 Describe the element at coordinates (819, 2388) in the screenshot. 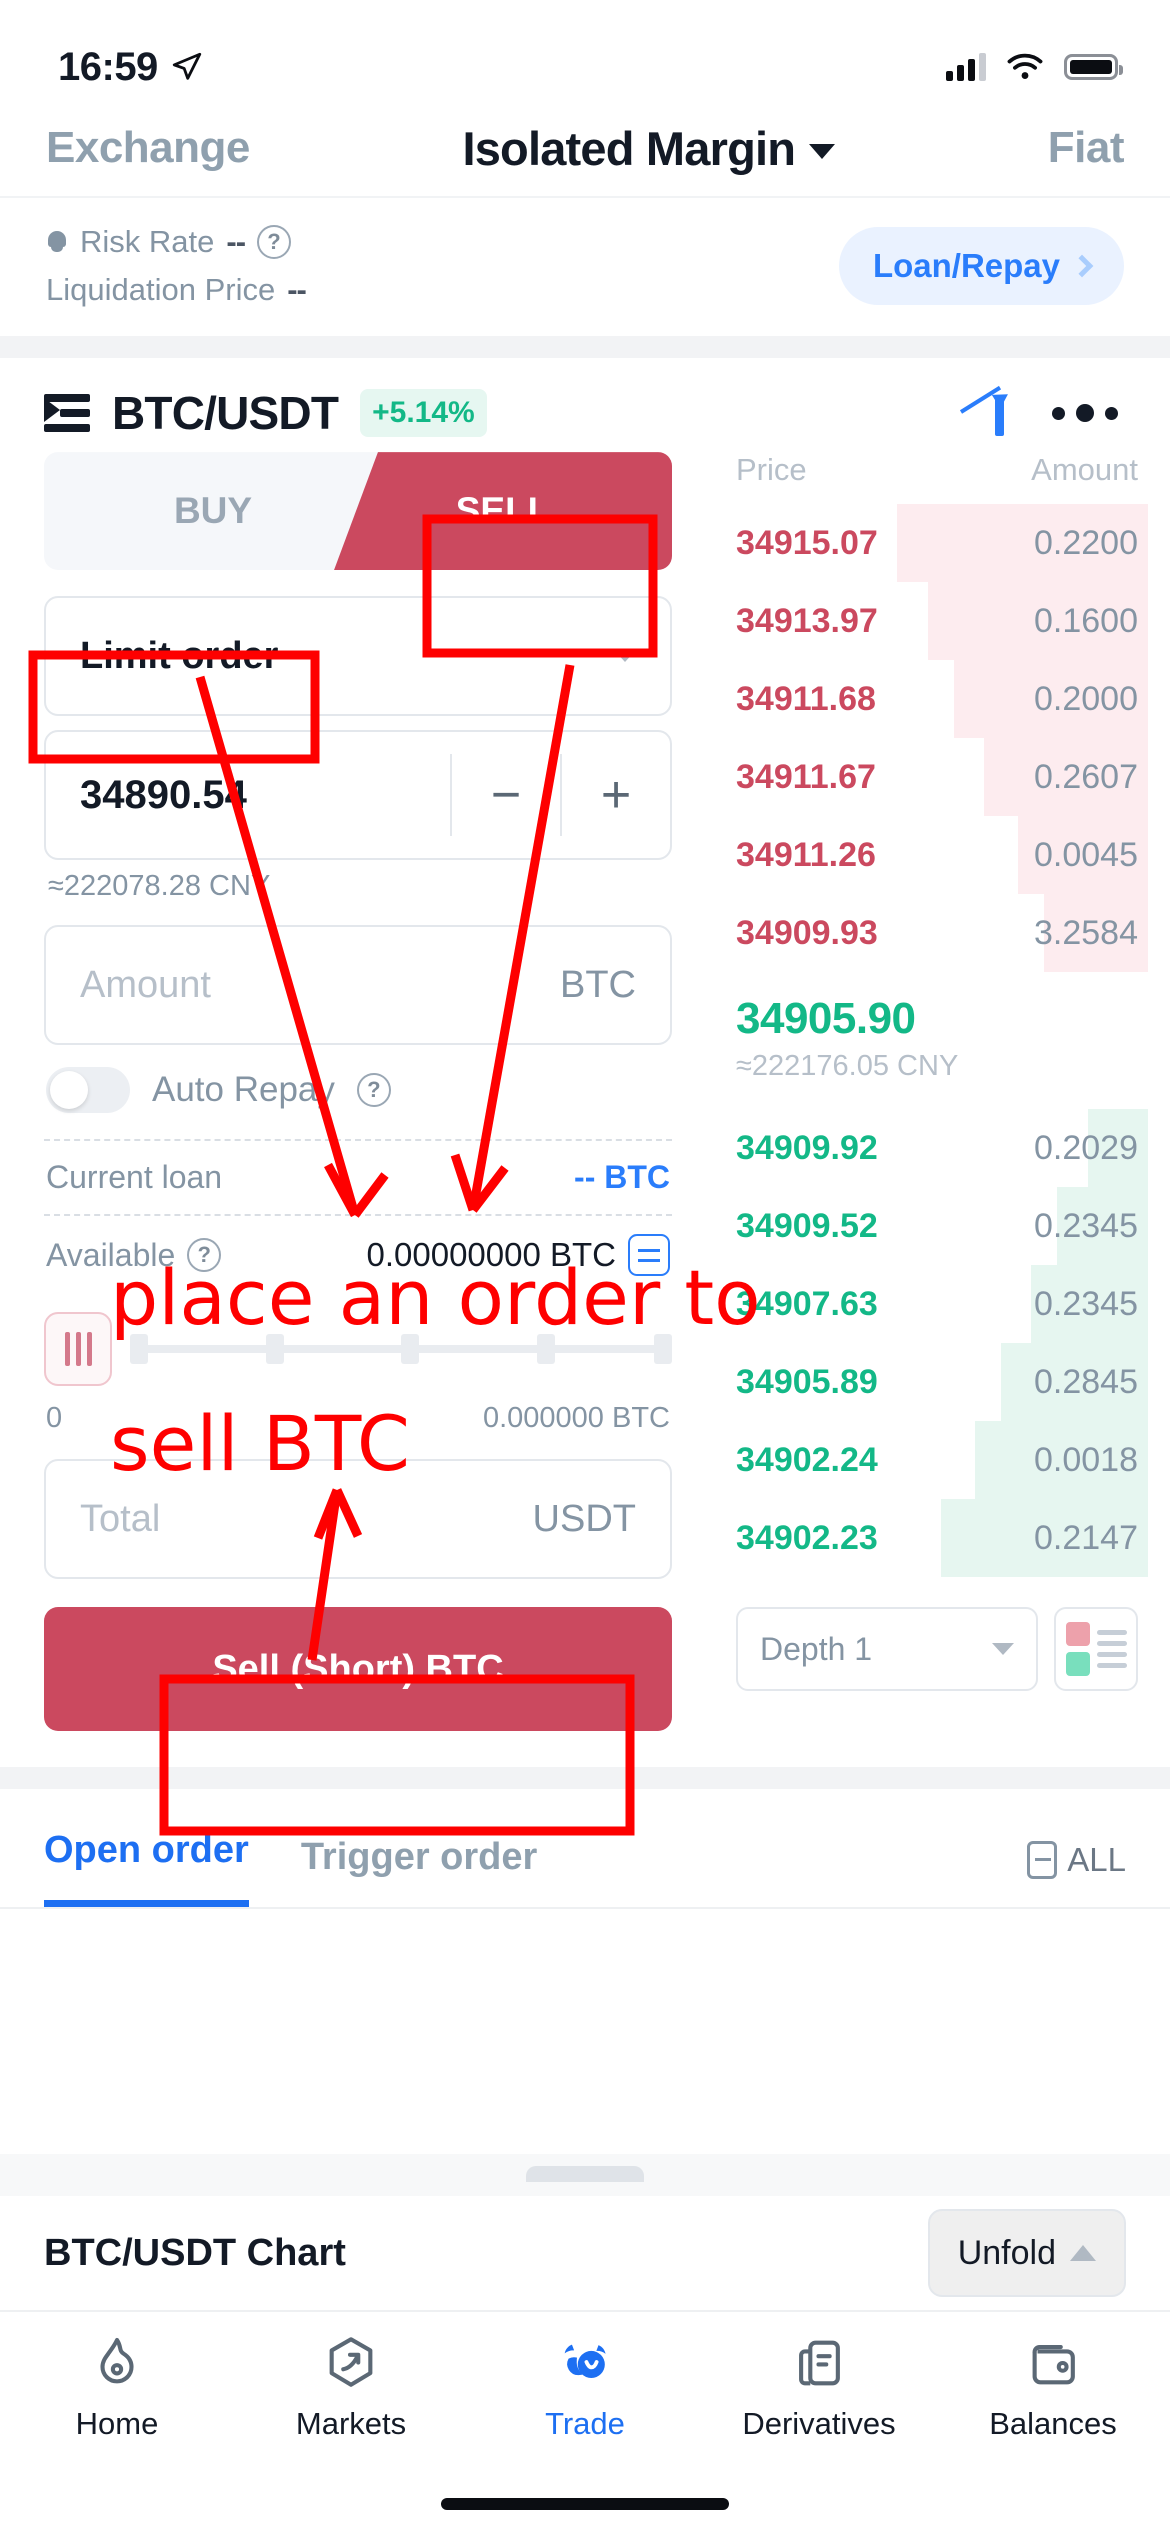

I see `nav-item-derivatives: Derivatives` at that location.